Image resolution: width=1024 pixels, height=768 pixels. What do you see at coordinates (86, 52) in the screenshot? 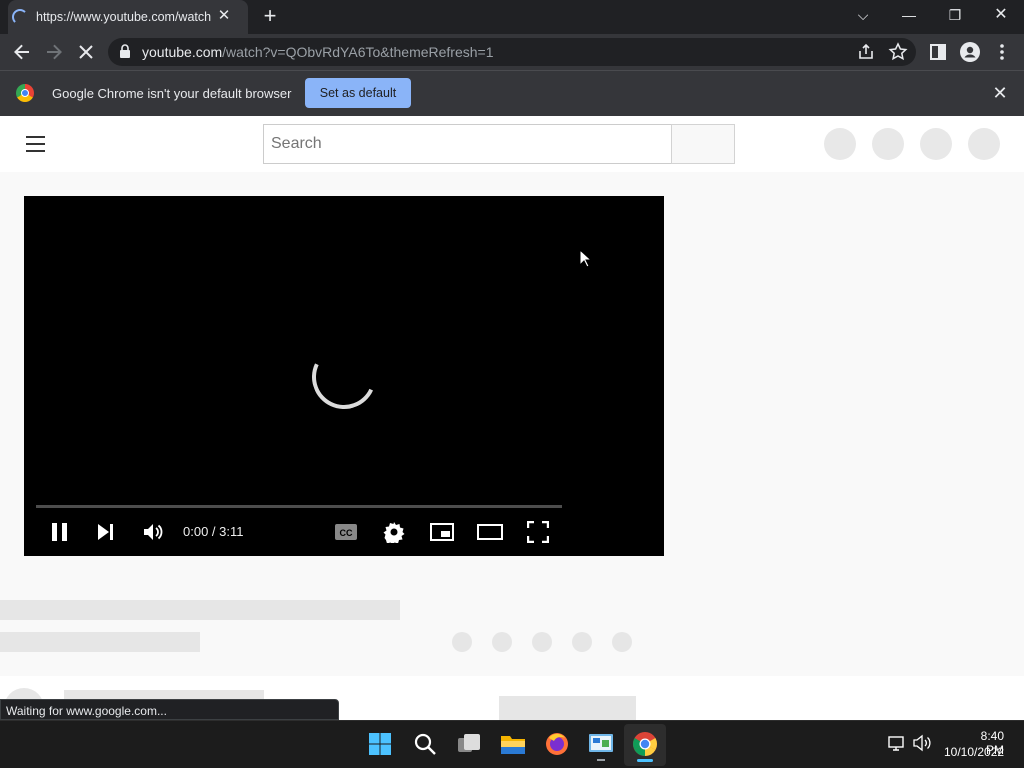
I see `stop-loading-icon` at bounding box center [86, 52].